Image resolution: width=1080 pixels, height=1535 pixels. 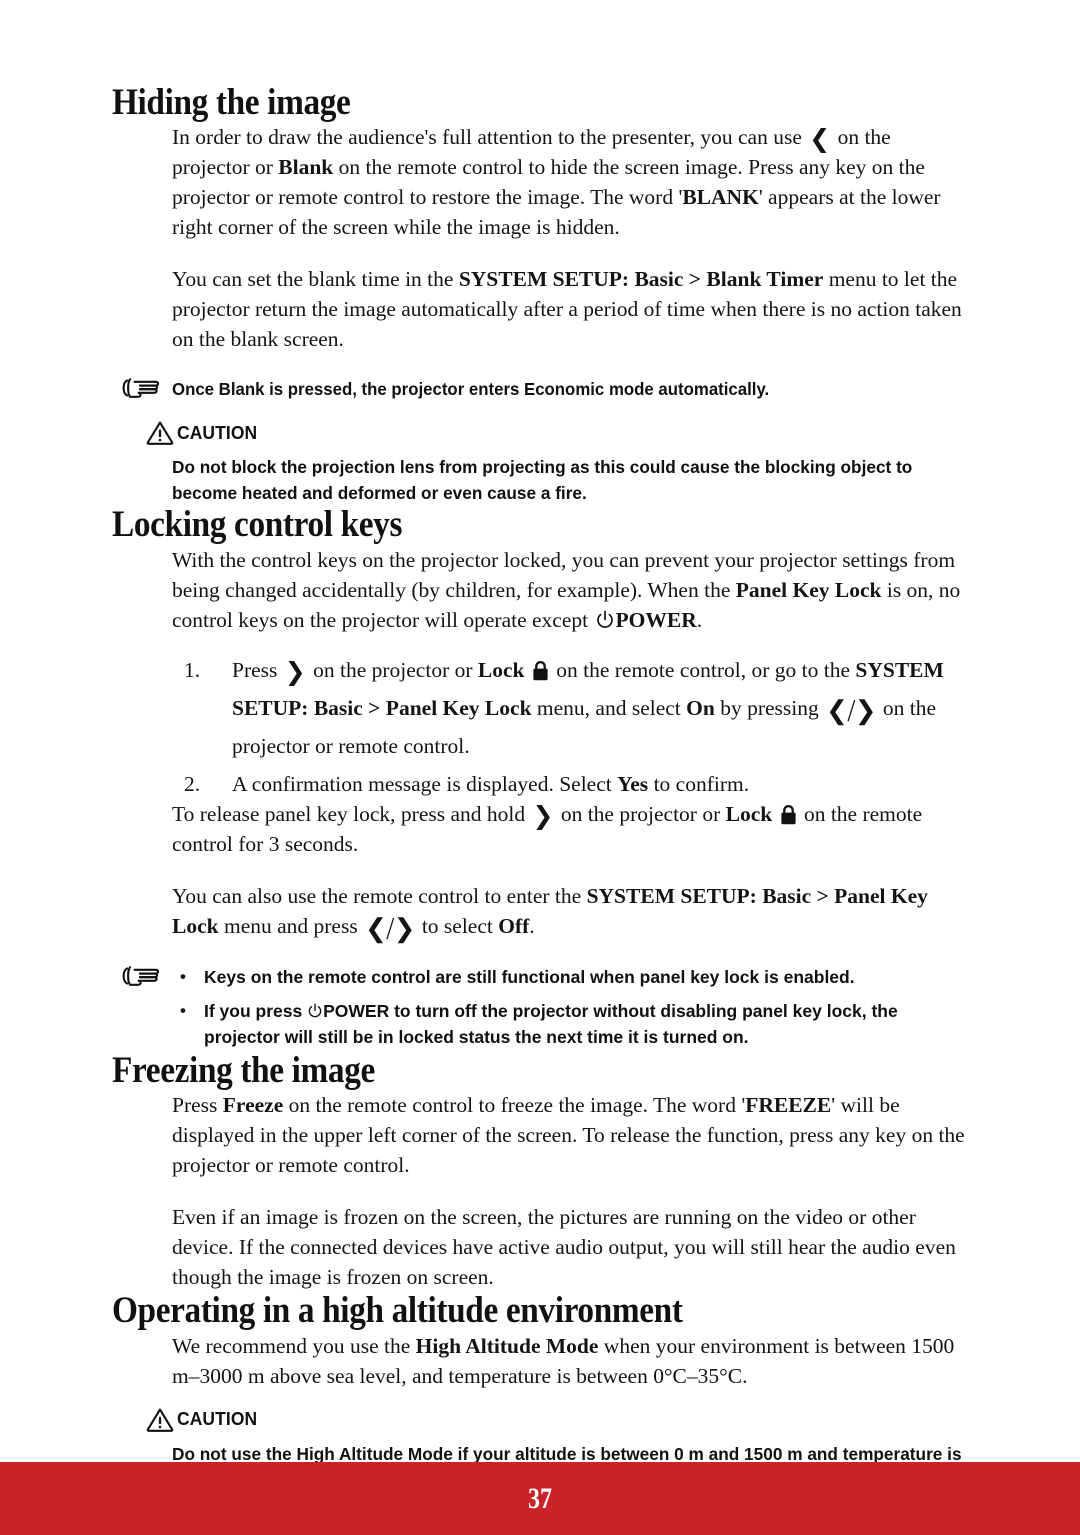 What do you see at coordinates (192, 783) in the screenshot?
I see `step-number: 2.` at bounding box center [192, 783].